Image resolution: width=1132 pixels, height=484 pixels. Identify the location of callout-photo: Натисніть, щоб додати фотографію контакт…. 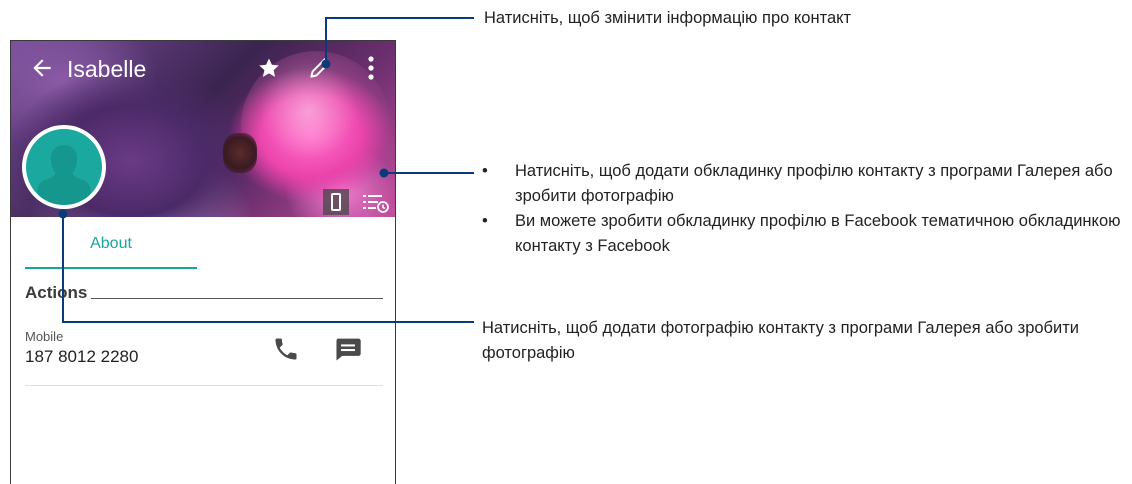
(780, 340).